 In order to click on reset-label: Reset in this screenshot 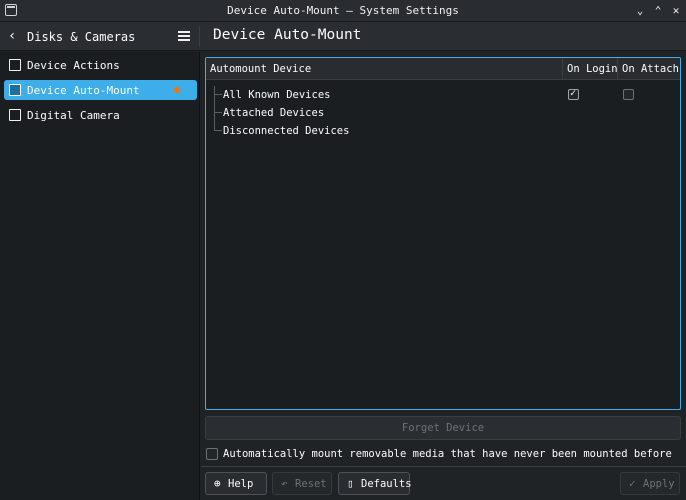, I will do `click(311, 484)`.